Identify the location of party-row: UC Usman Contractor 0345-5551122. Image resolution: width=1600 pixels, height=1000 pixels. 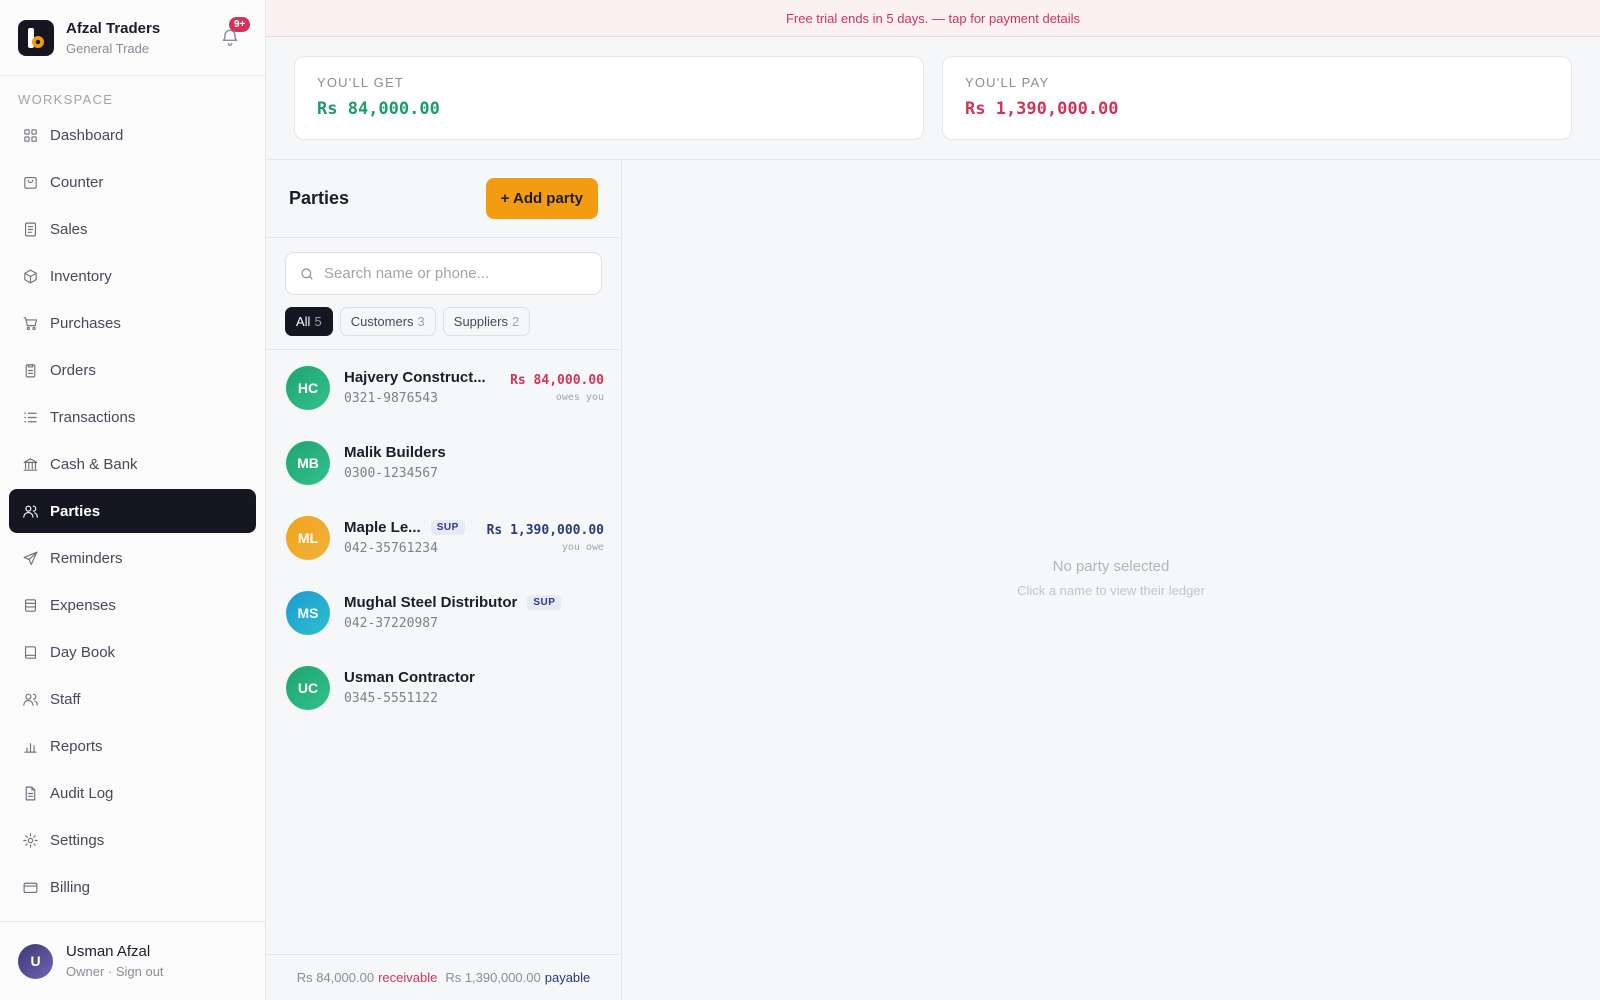
(443, 687).